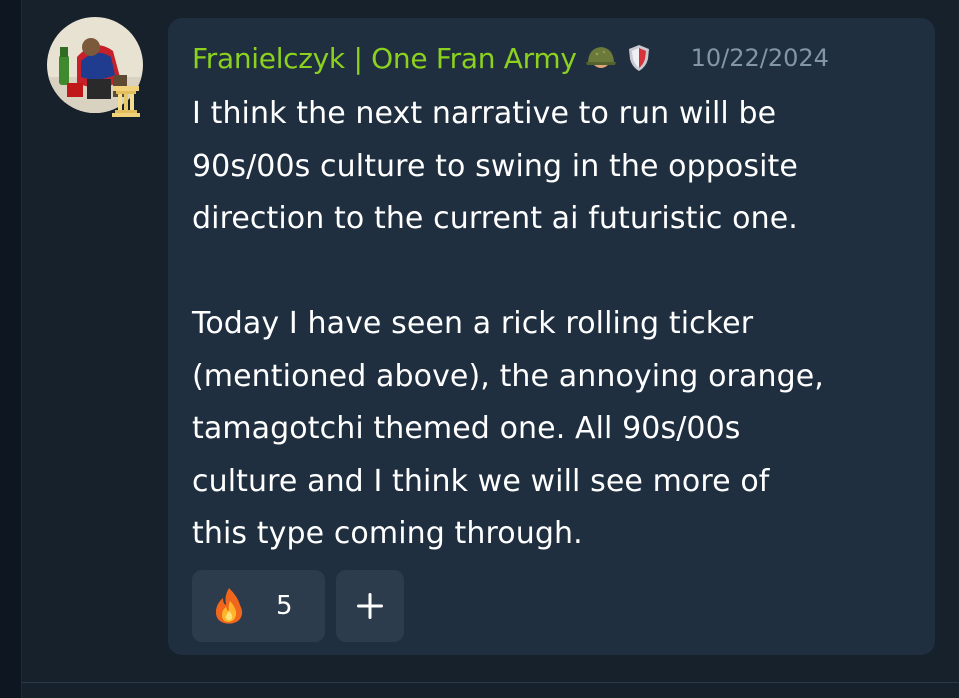  Describe the element at coordinates (600, 57) in the screenshot. I see `helmet-icon` at that location.